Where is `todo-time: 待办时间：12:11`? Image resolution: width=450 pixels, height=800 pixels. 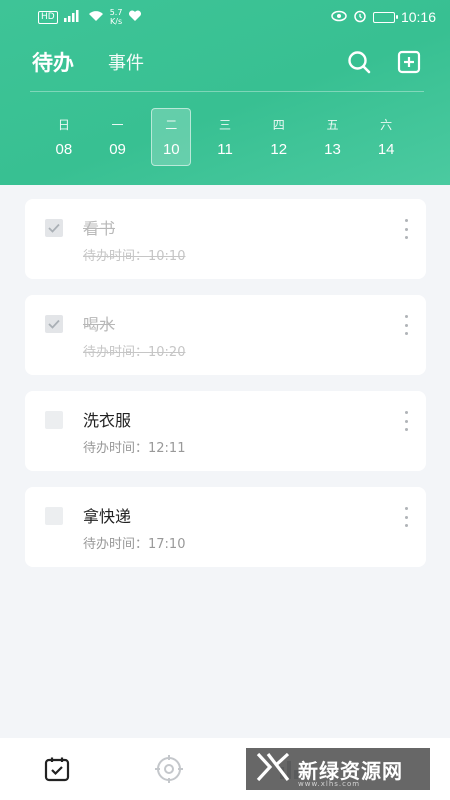
todo-time: 待办时间：12:11 is located at coordinates (134, 448).